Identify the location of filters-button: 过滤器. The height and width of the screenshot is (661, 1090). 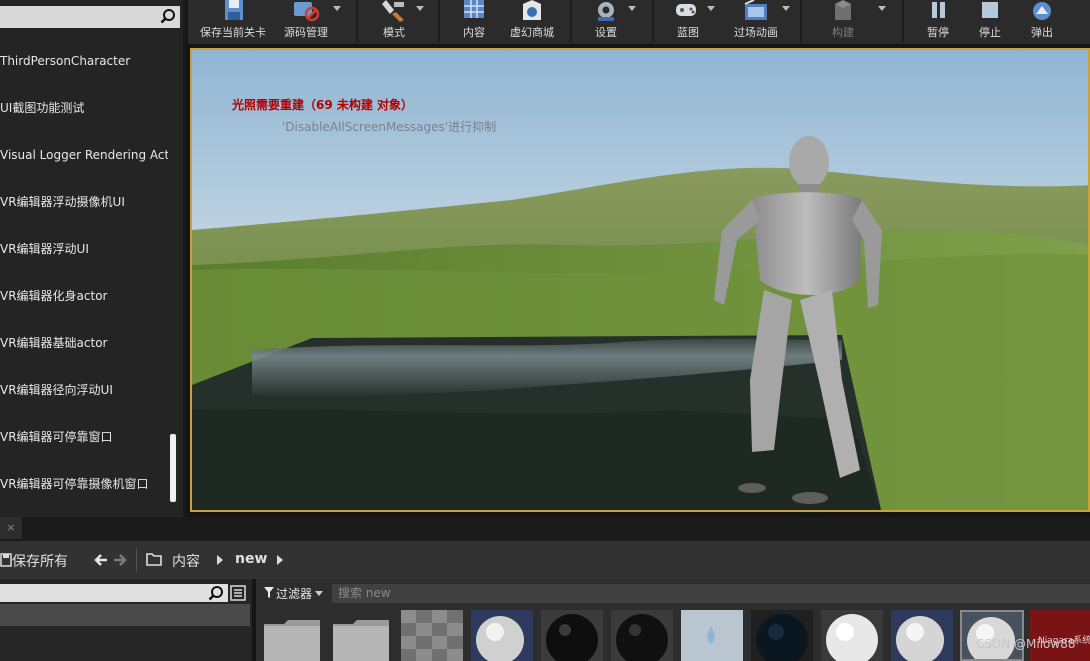
(295, 593).